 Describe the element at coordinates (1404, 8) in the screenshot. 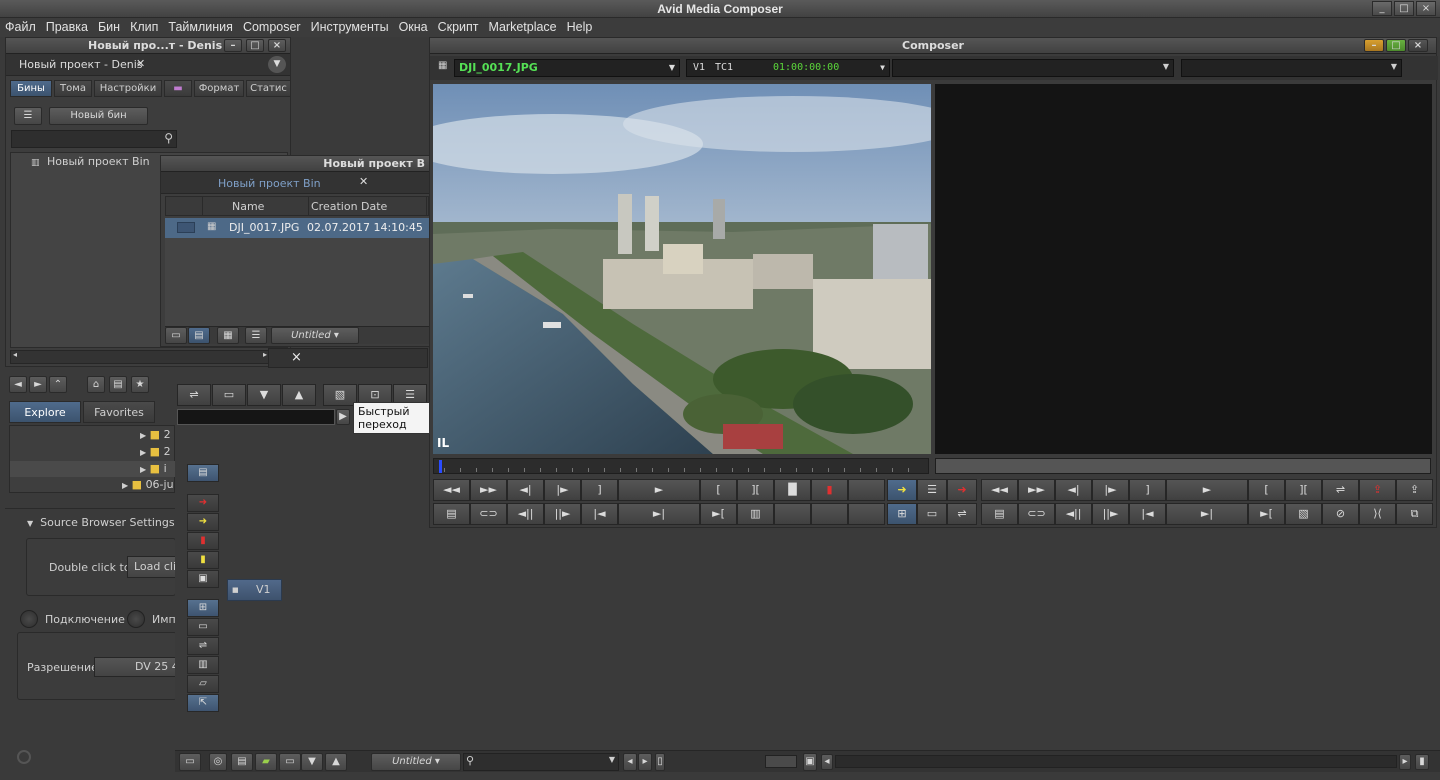

I see `maximize-button: □` at that location.